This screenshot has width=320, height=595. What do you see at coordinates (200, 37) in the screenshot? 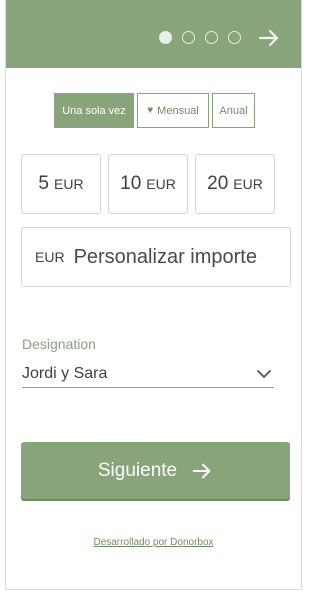
I see `step-indicator` at bounding box center [200, 37].